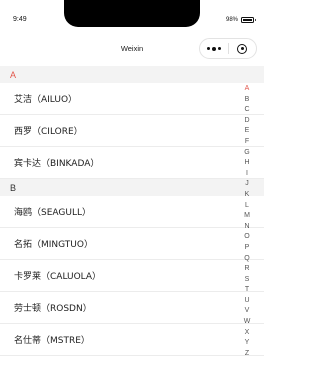  I want to click on mini-program-capsule, so click(228, 48).